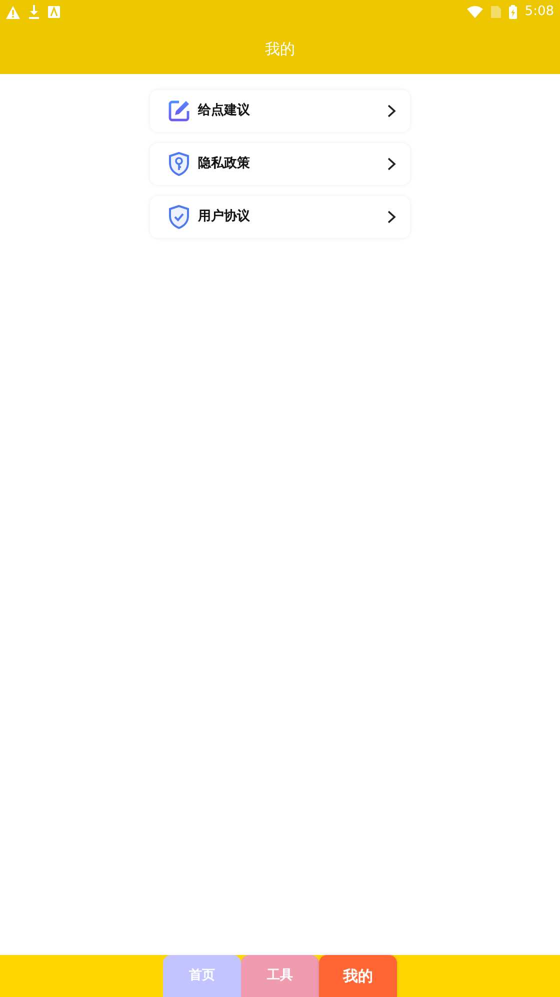  What do you see at coordinates (495, 12) in the screenshot?
I see `no-sim-icon` at bounding box center [495, 12].